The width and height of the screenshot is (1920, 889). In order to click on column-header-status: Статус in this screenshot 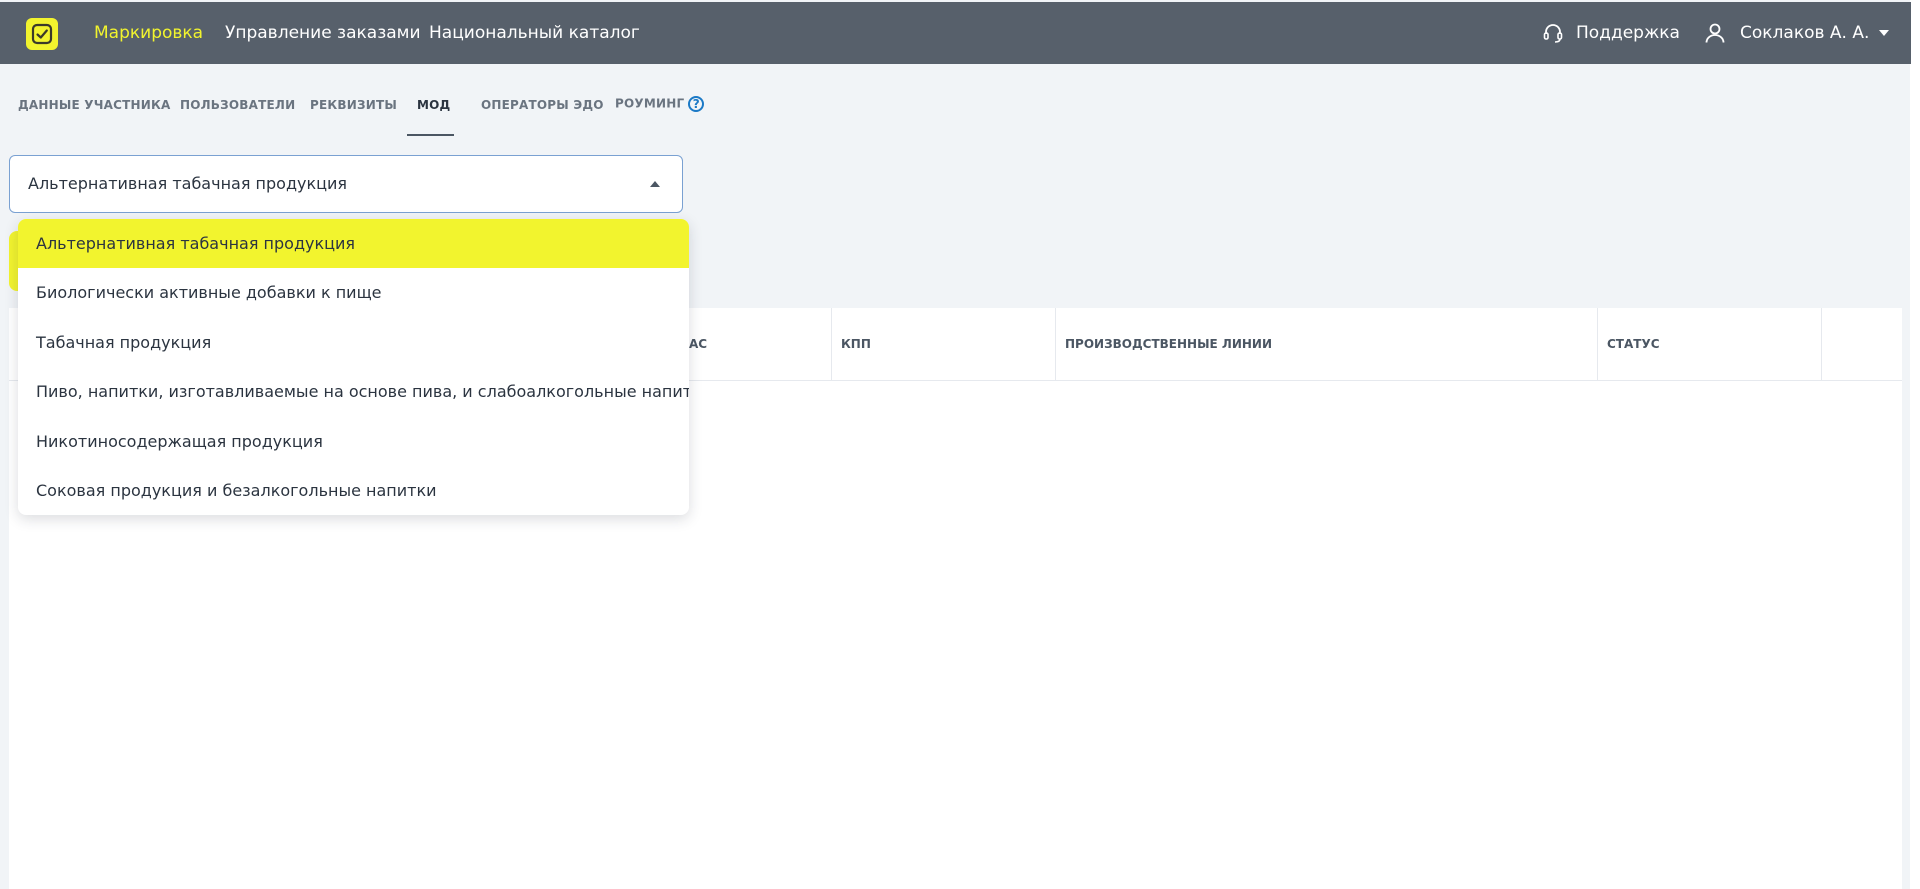, I will do `click(1633, 344)`.